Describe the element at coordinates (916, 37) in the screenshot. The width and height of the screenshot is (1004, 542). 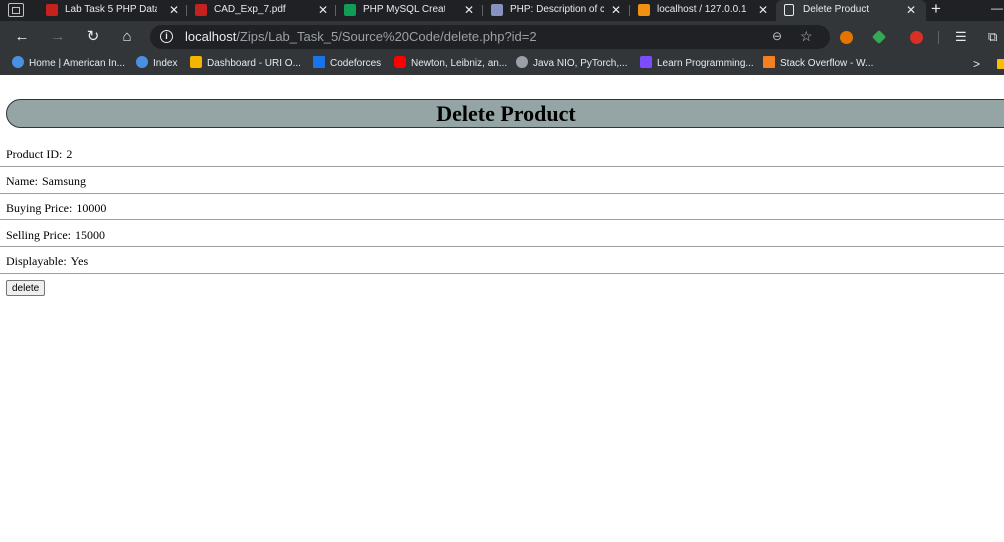
I see `extension-3-icon` at that location.